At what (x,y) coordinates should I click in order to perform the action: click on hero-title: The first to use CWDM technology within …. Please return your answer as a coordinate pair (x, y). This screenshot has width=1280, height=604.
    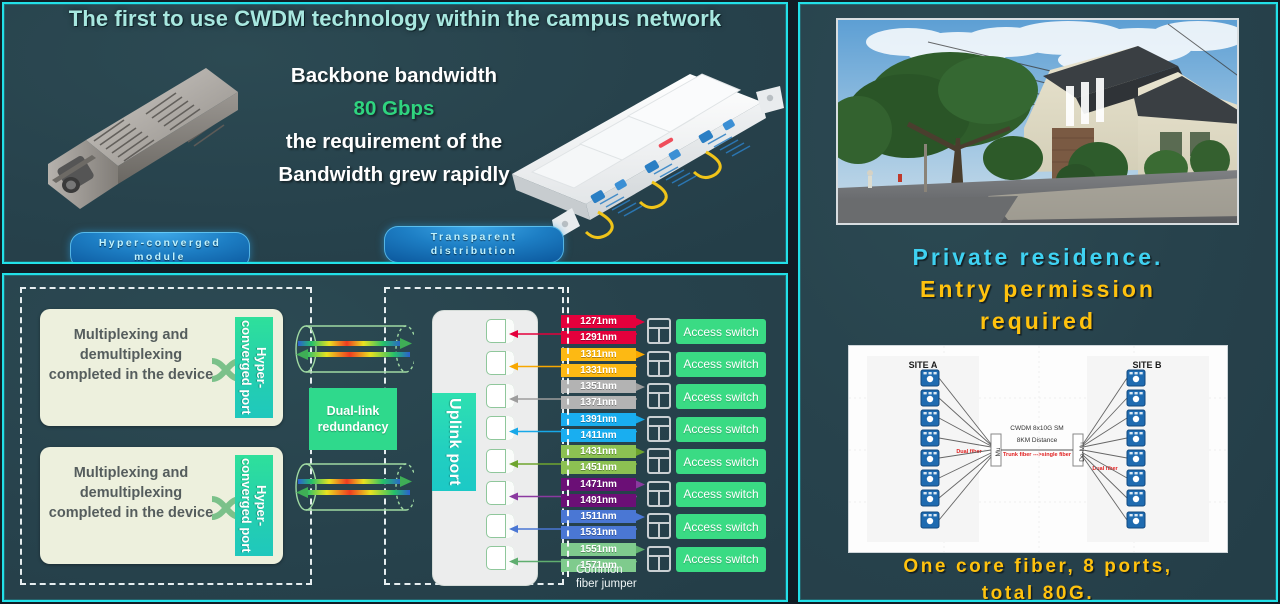
    Looking at the image, I should click on (395, 18).